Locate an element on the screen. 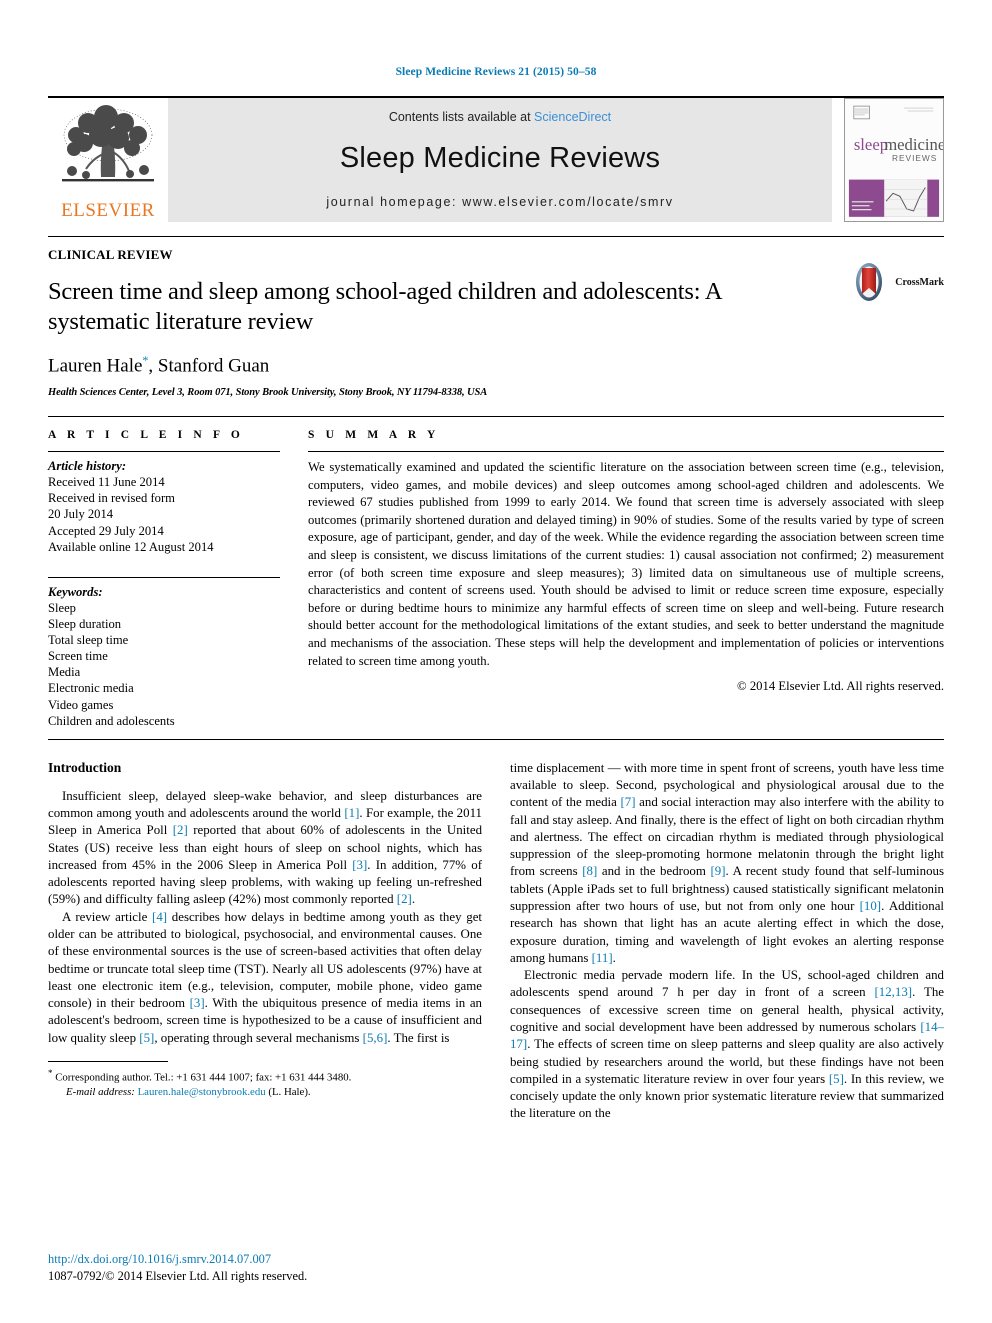 The width and height of the screenshot is (992, 1323). journal-cover-thumbnail: sleep medicine REVIEWS is located at coordinates (894, 160).